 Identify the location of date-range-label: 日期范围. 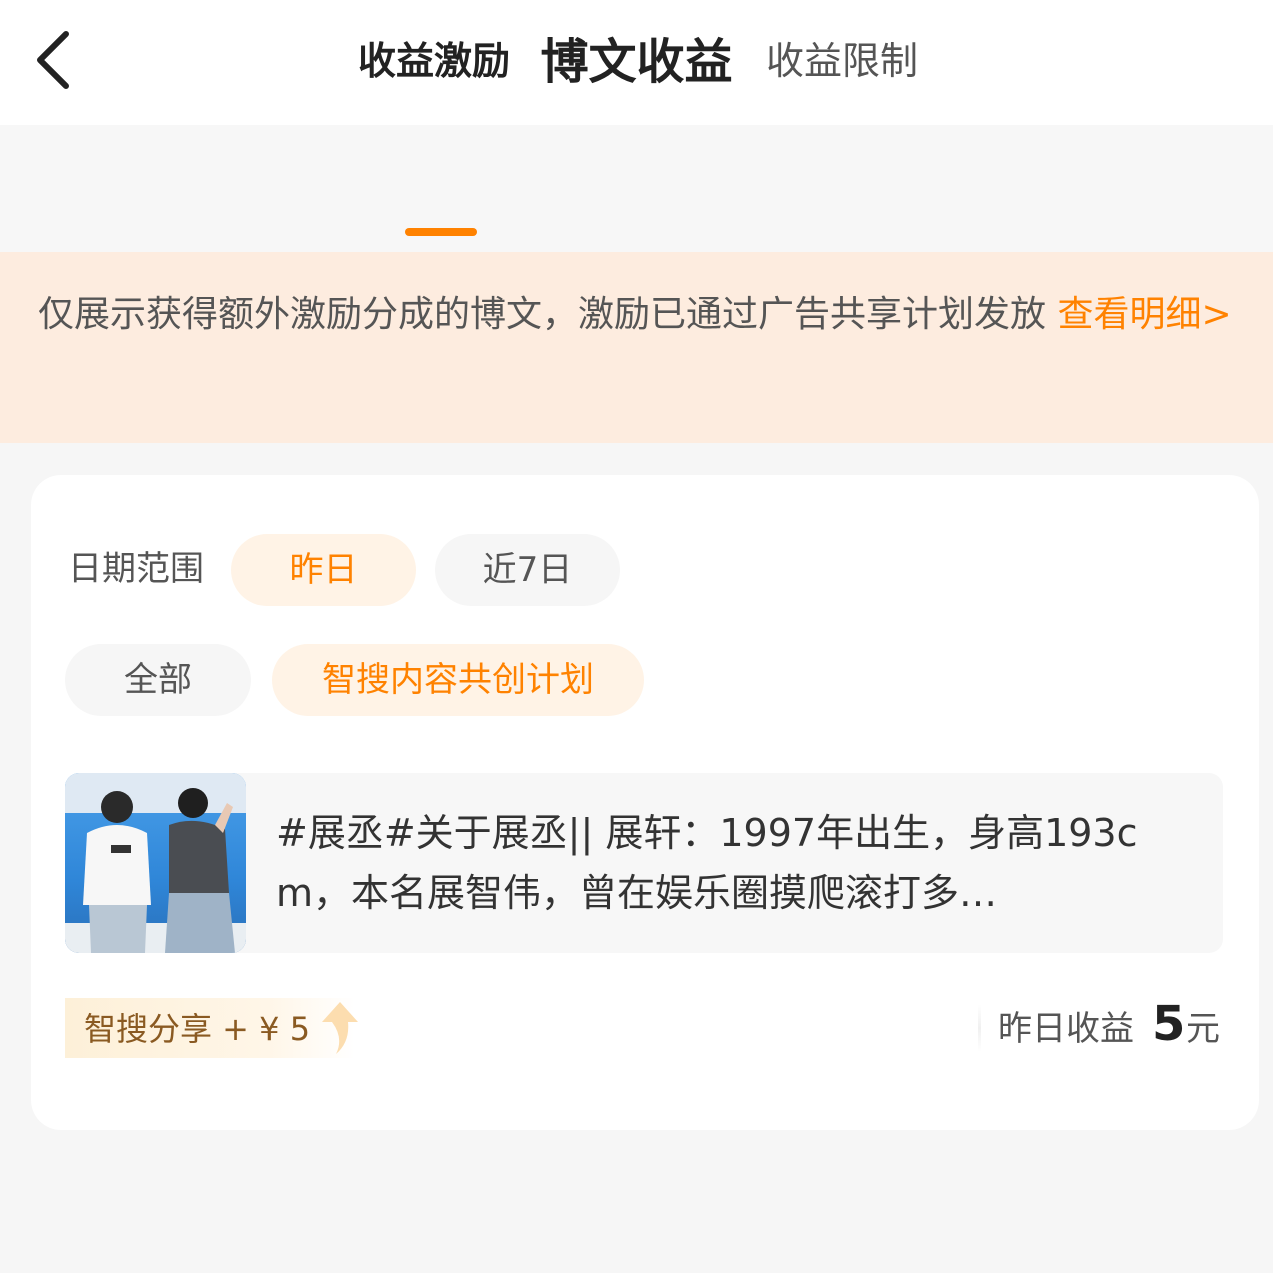
(136, 569).